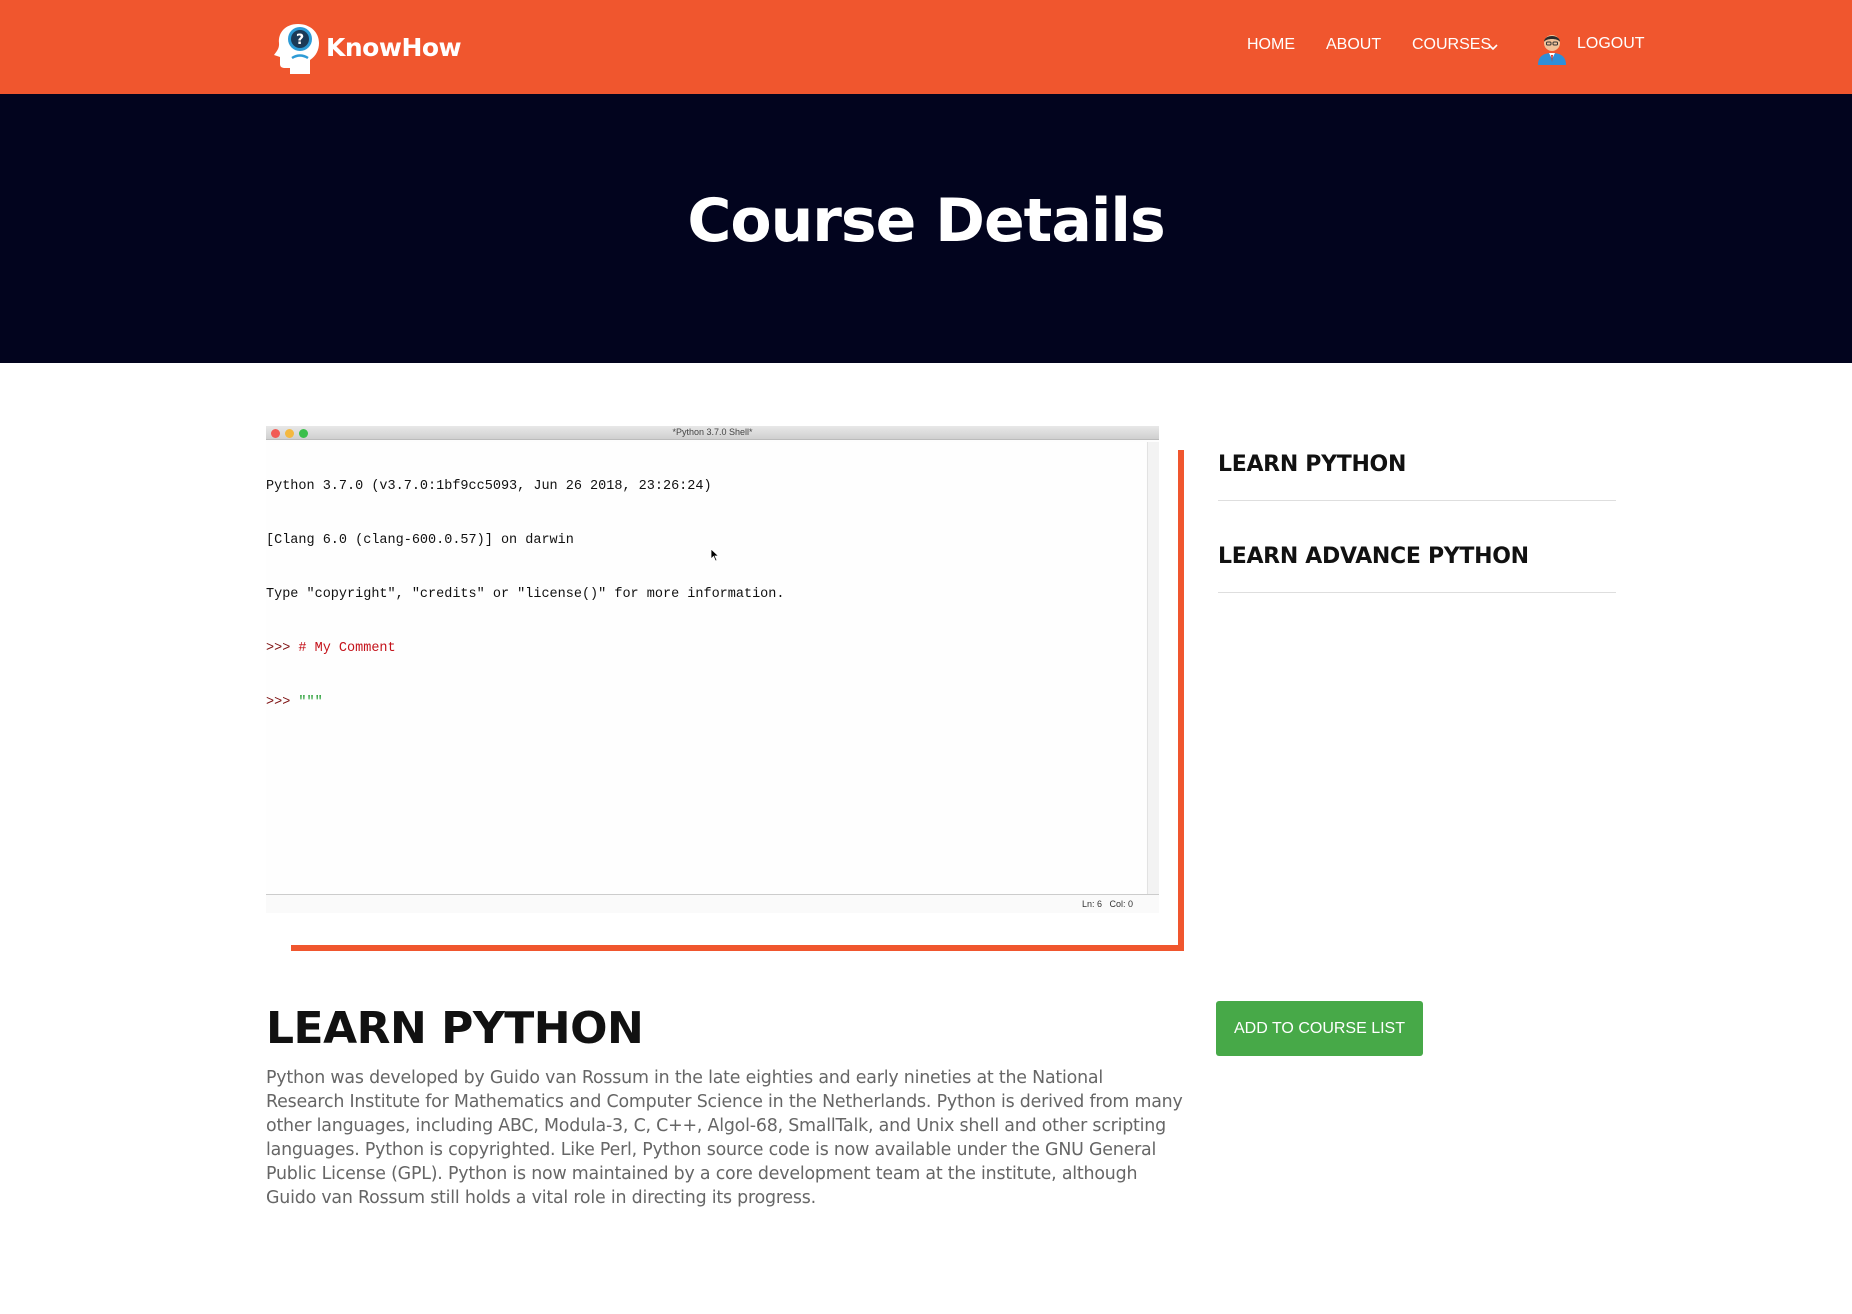 The height and width of the screenshot is (1314, 1852). I want to click on window-title: *Python 3.7.0 Shell*, so click(712, 432).